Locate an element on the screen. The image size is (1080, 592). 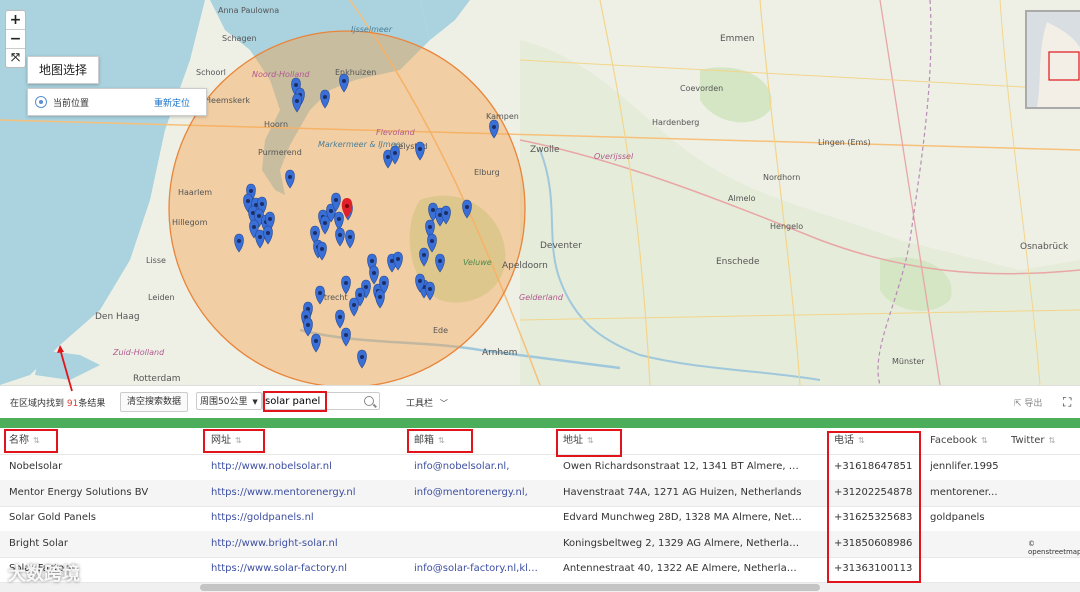
range-select: 周围50公里 ▼ is located at coordinates (229, 401).